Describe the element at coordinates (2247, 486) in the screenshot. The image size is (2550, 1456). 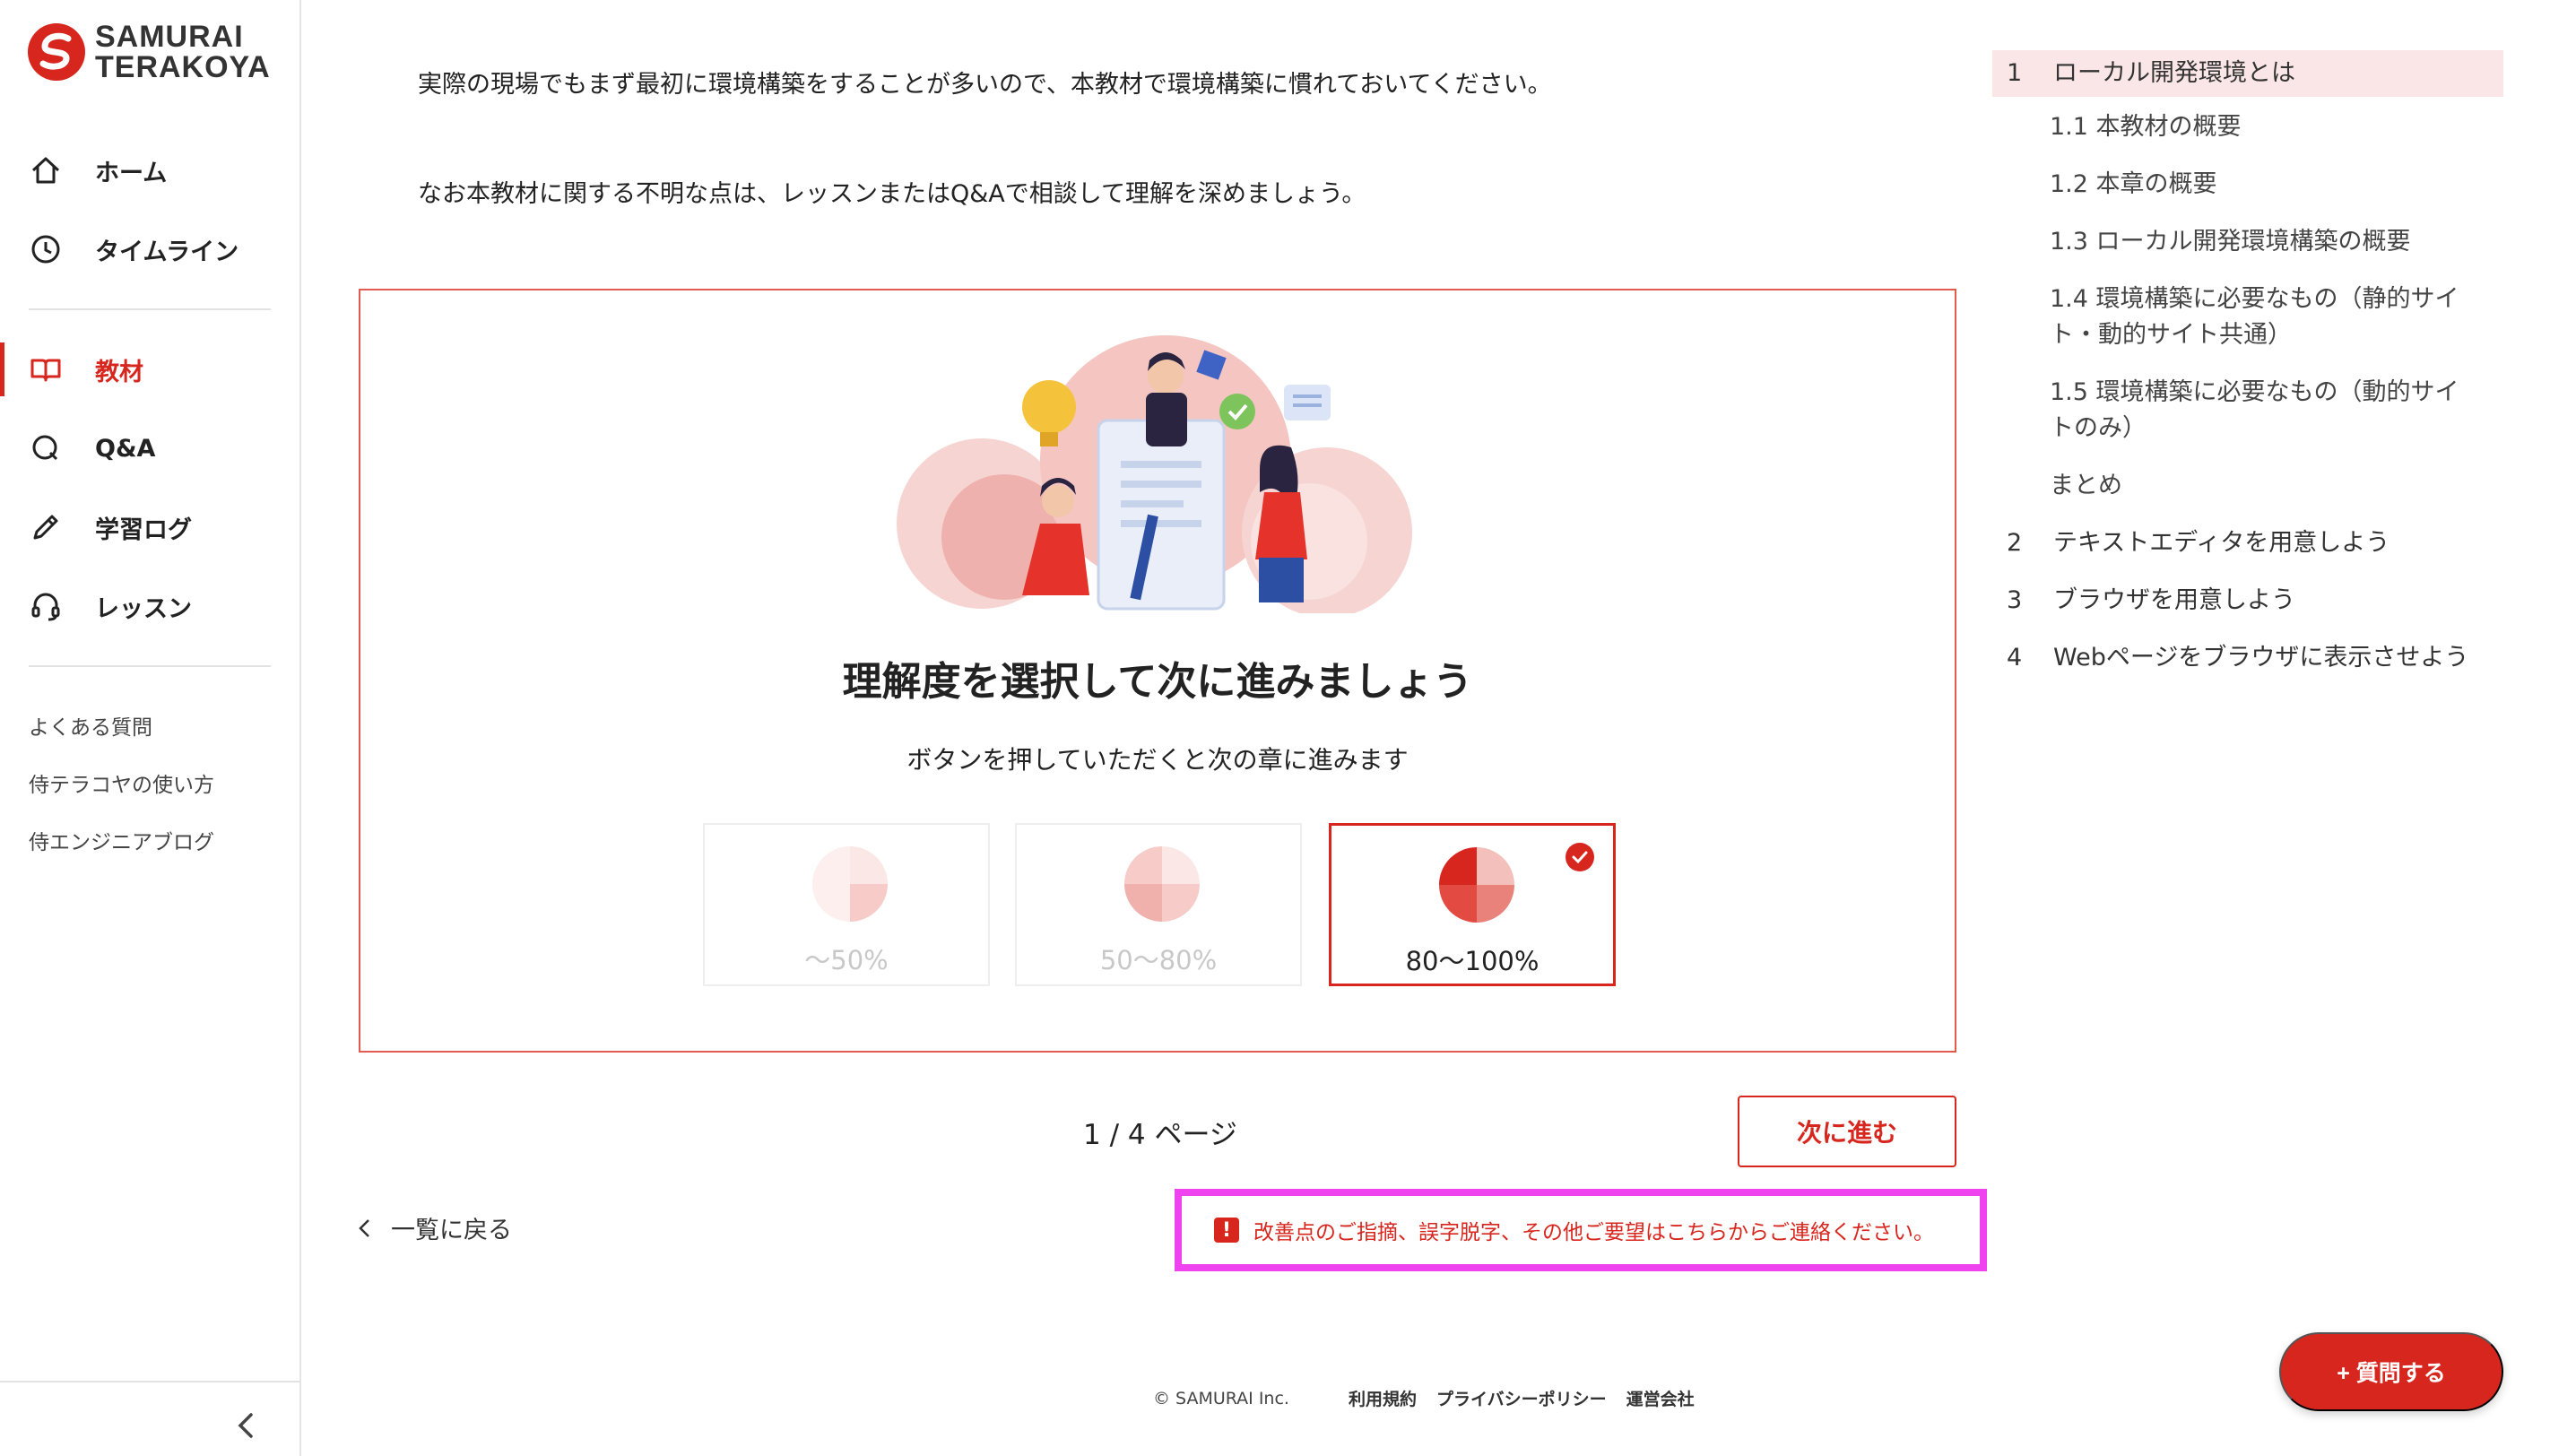
I see `toc-section: まとめ` at that location.